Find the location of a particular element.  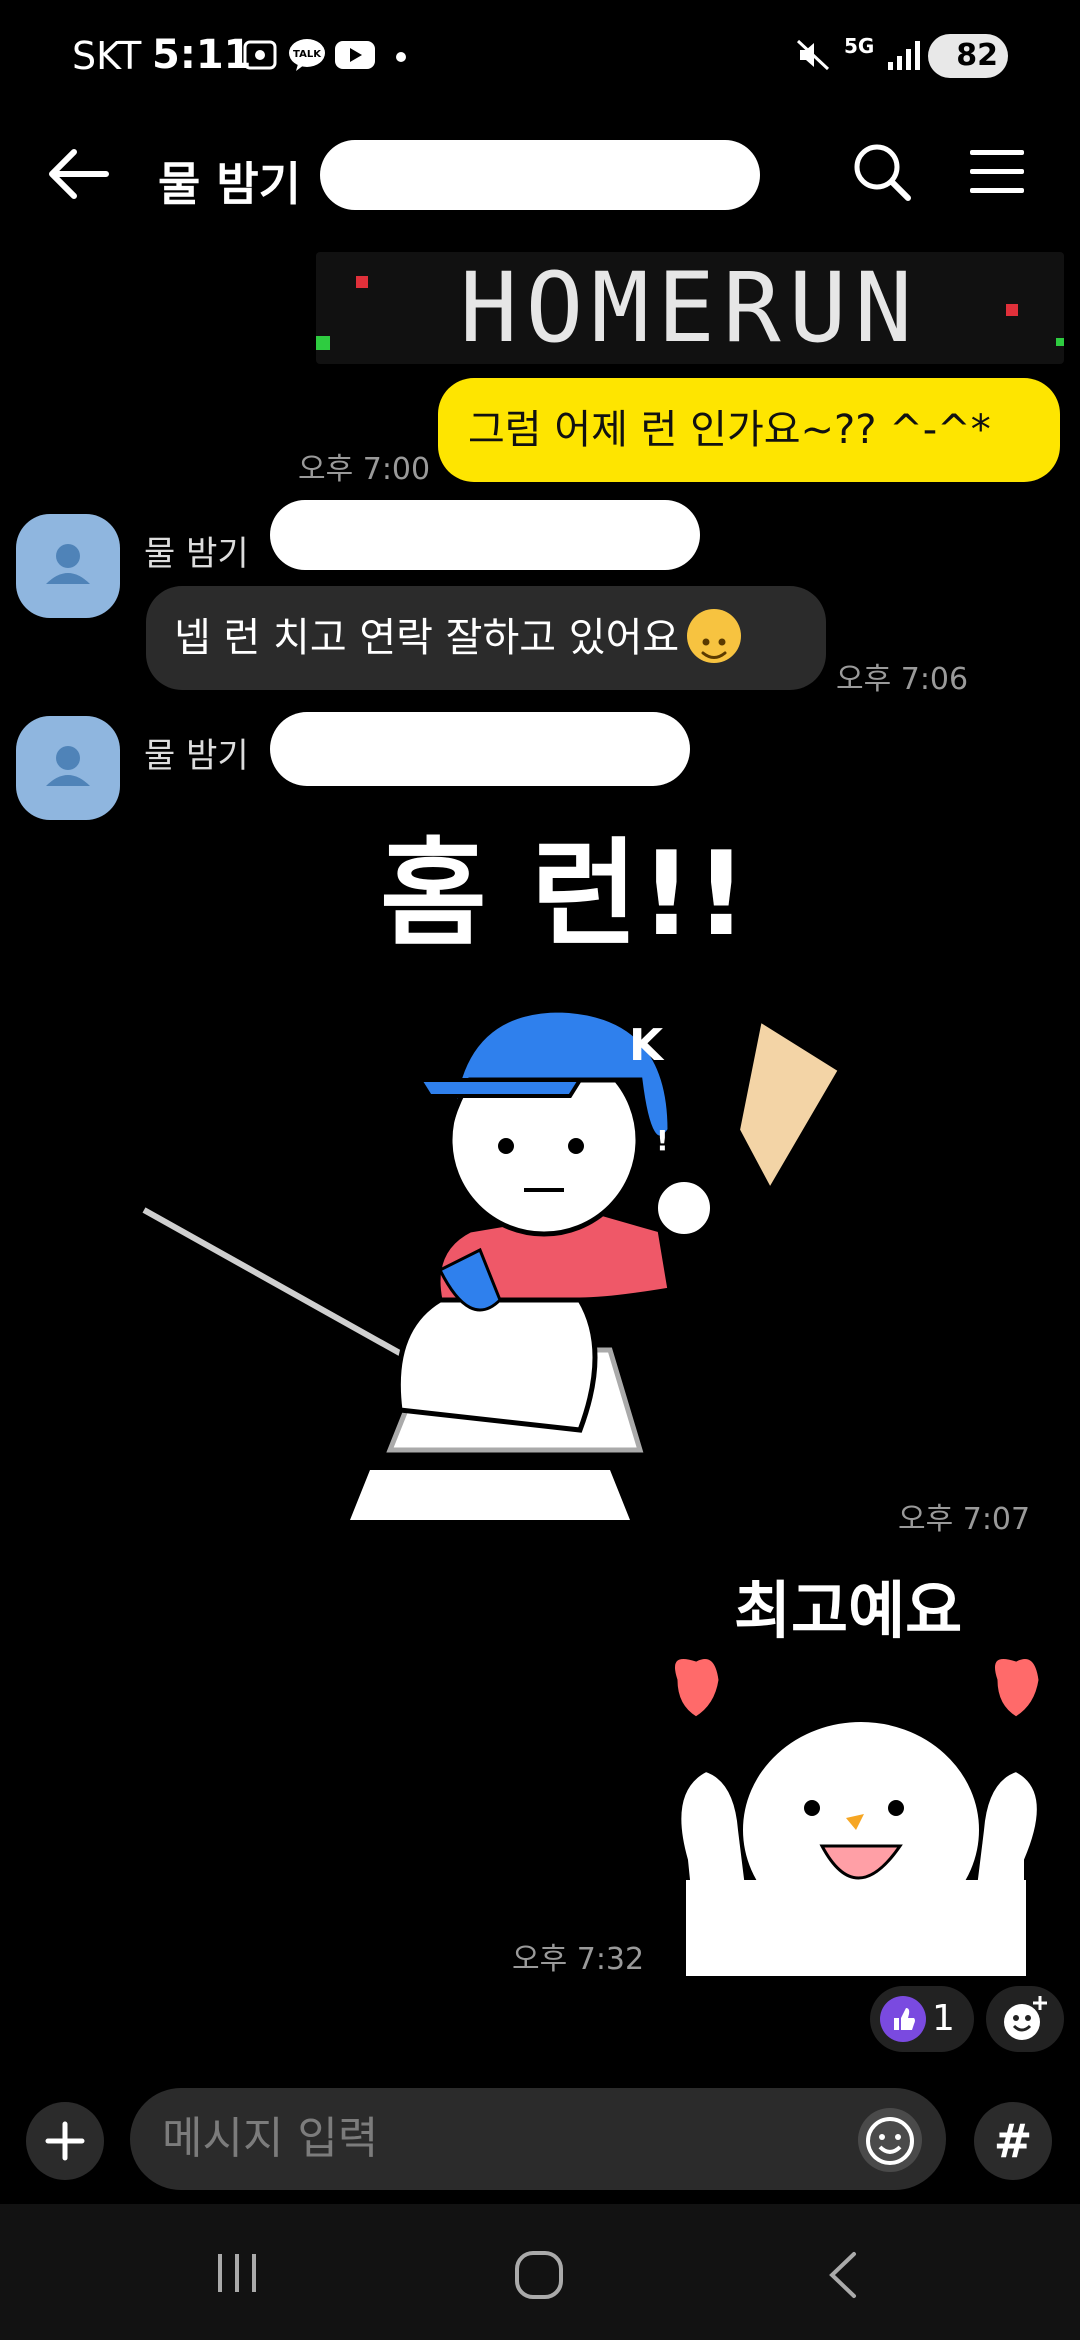

screenshot-icon is located at coordinates (260, 55).